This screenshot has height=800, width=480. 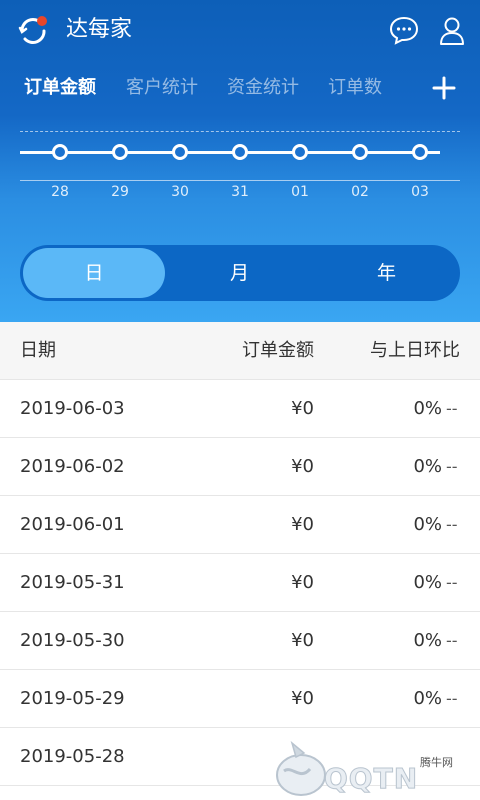 What do you see at coordinates (240, 180) in the screenshot?
I see `timeline-axis` at bounding box center [240, 180].